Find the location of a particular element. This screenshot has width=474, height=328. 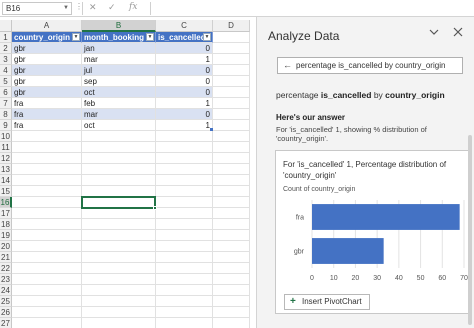

grid-cell-b9: oct is located at coordinates (119, 125).